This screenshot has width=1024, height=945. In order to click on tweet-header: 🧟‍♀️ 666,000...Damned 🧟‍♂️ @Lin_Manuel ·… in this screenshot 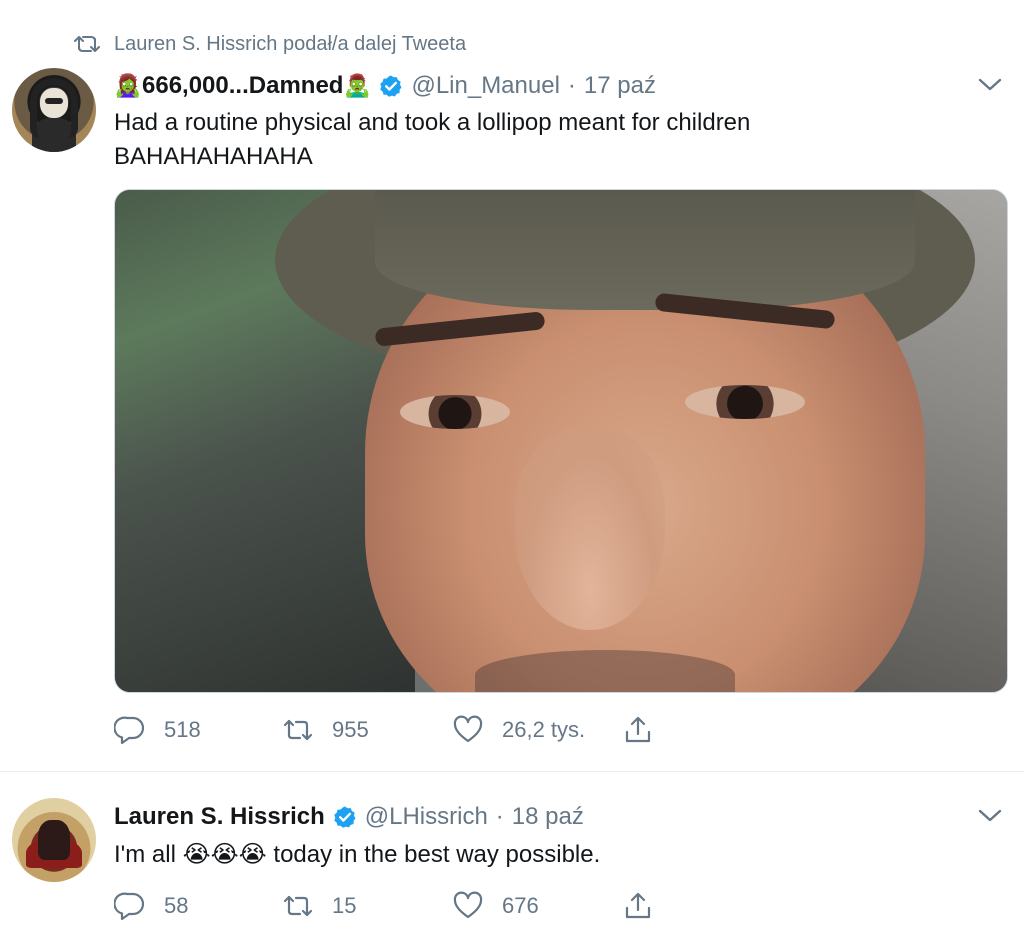, I will do `click(385, 86)`.